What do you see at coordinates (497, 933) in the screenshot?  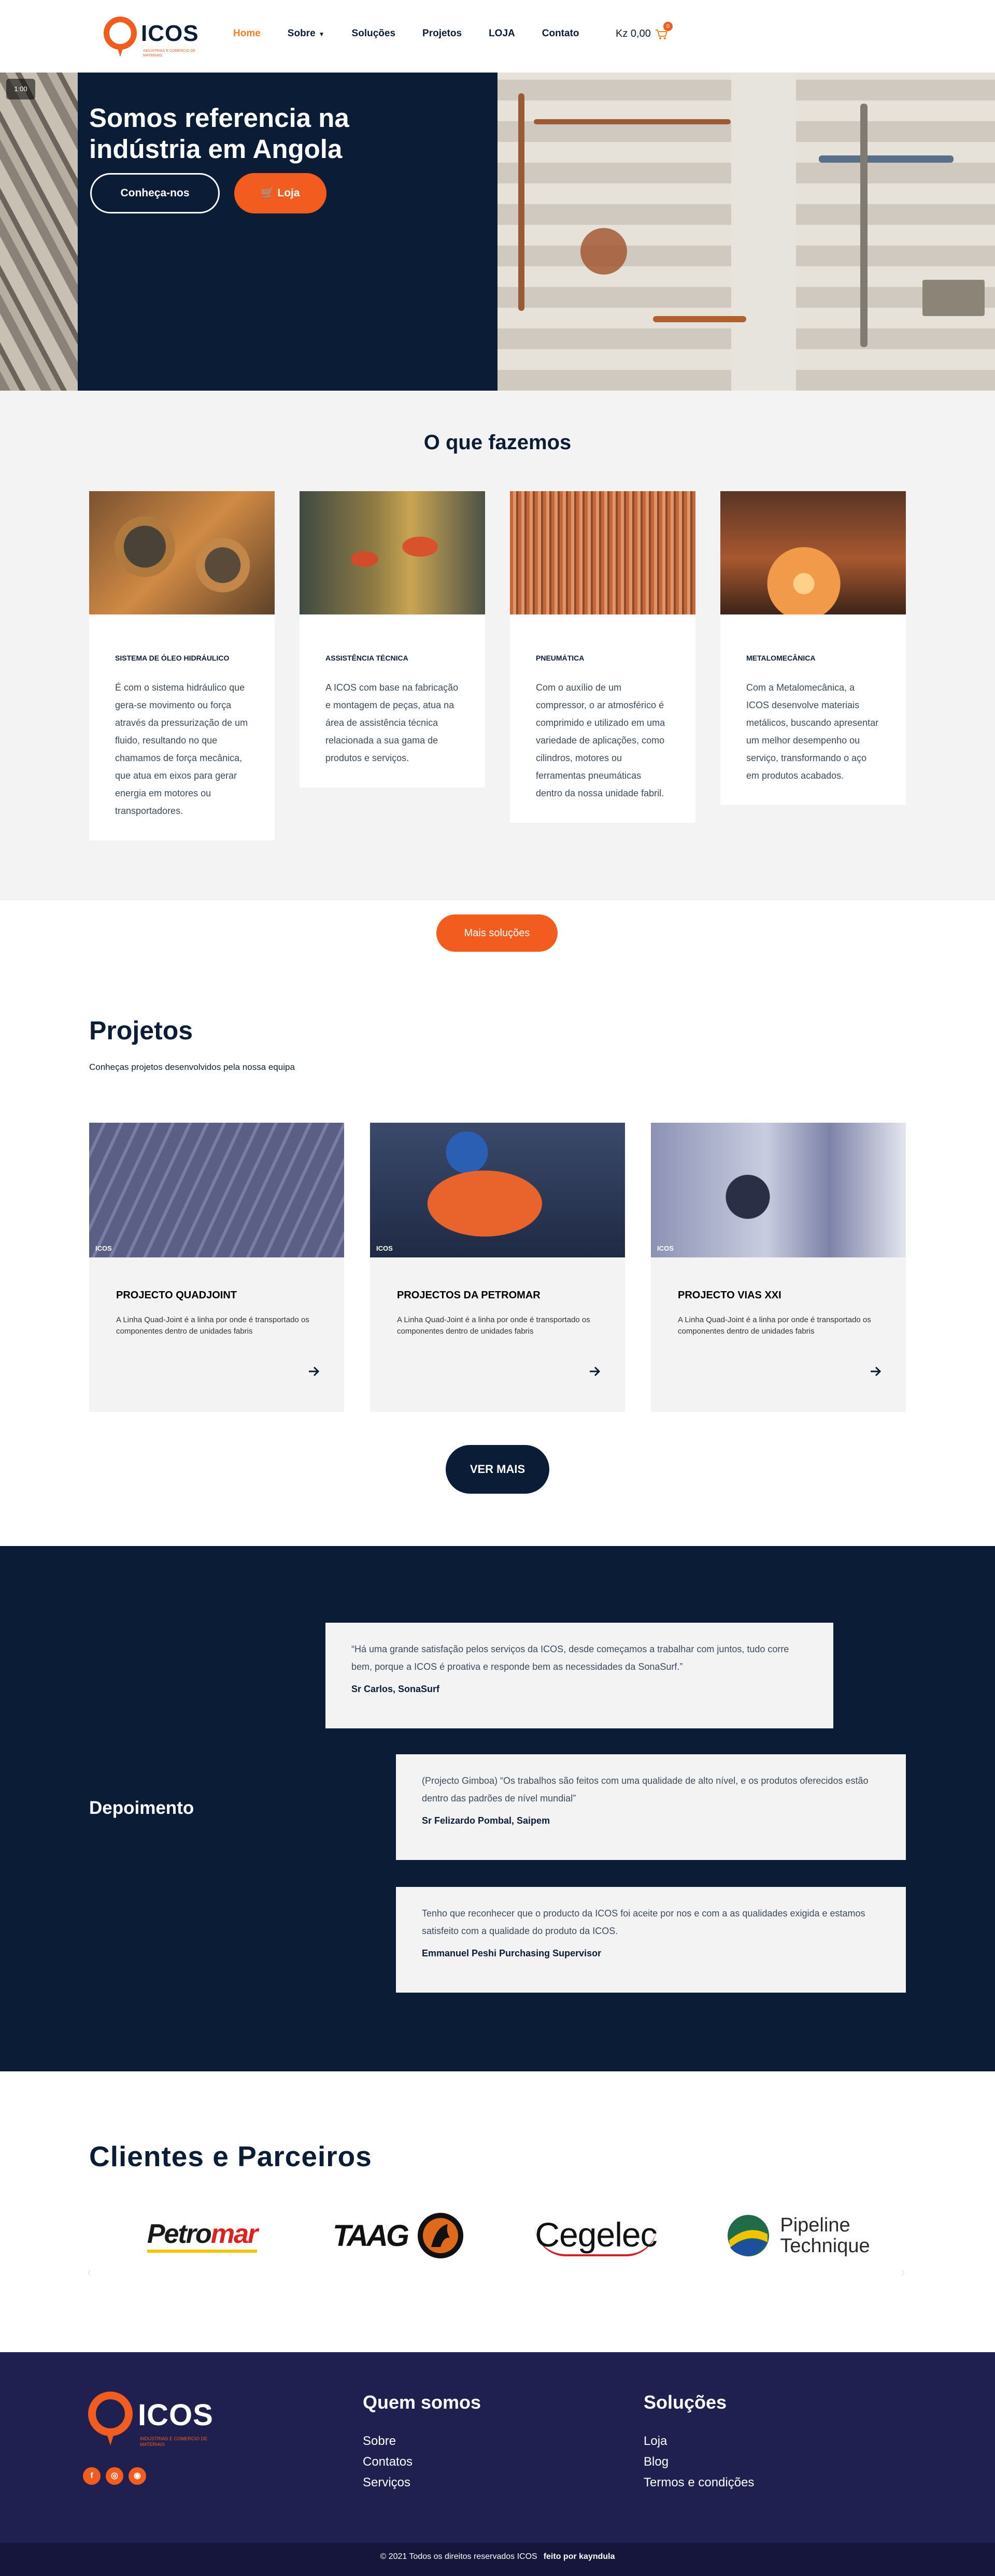 I see `mais-solucoes-button: Mais soluções` at bounding box center [497, 933].